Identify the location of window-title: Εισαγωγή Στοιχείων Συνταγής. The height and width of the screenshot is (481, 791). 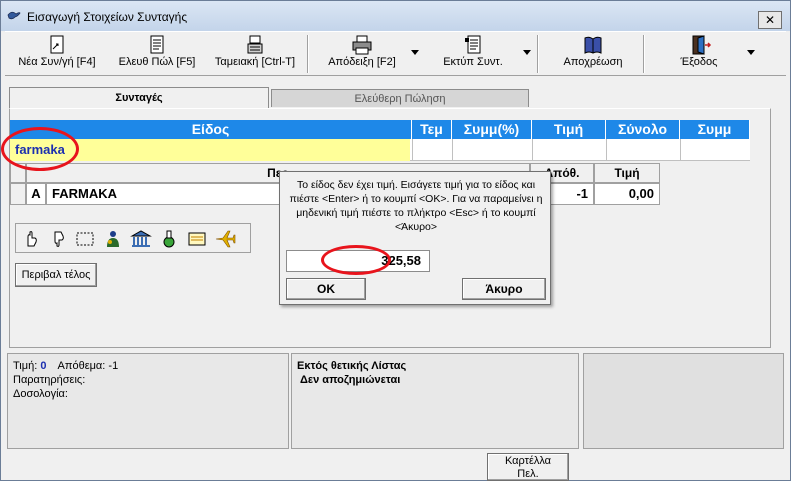
(107, 17).